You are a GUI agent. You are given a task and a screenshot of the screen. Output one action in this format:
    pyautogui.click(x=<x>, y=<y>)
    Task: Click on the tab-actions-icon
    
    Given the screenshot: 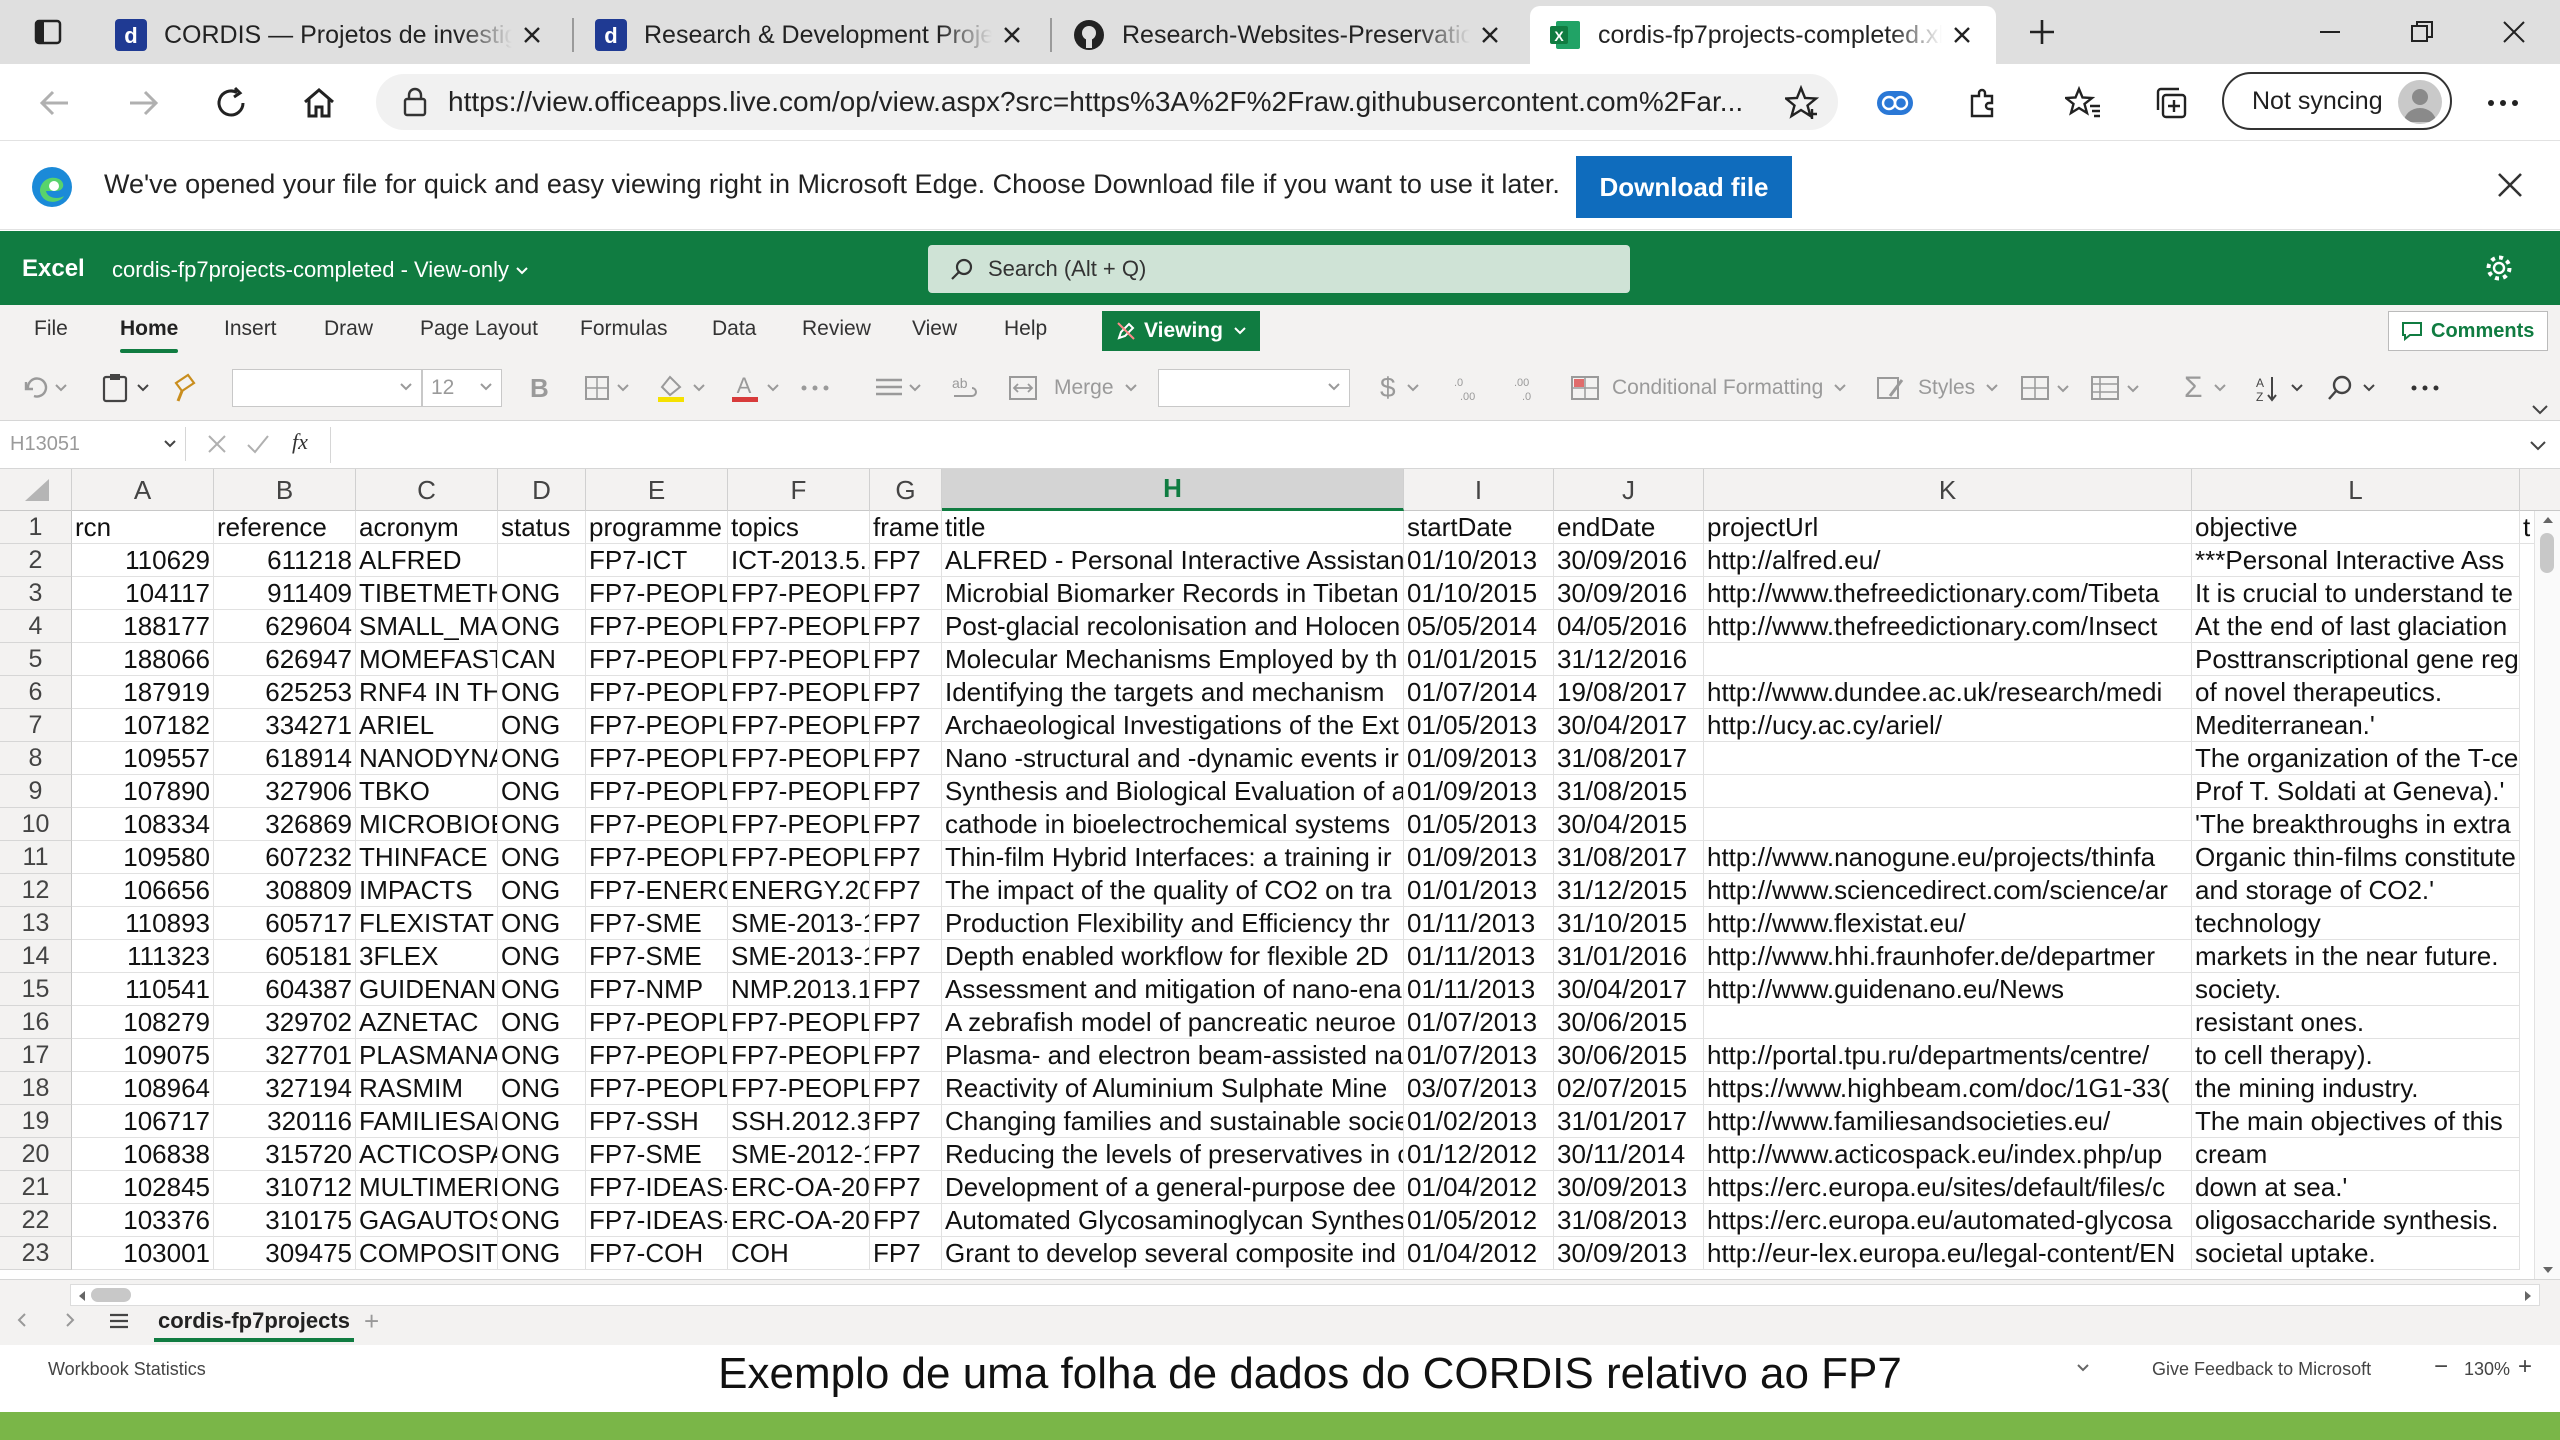 What is the action you would take?
    pyautogui.click(x=48, y=32)
    